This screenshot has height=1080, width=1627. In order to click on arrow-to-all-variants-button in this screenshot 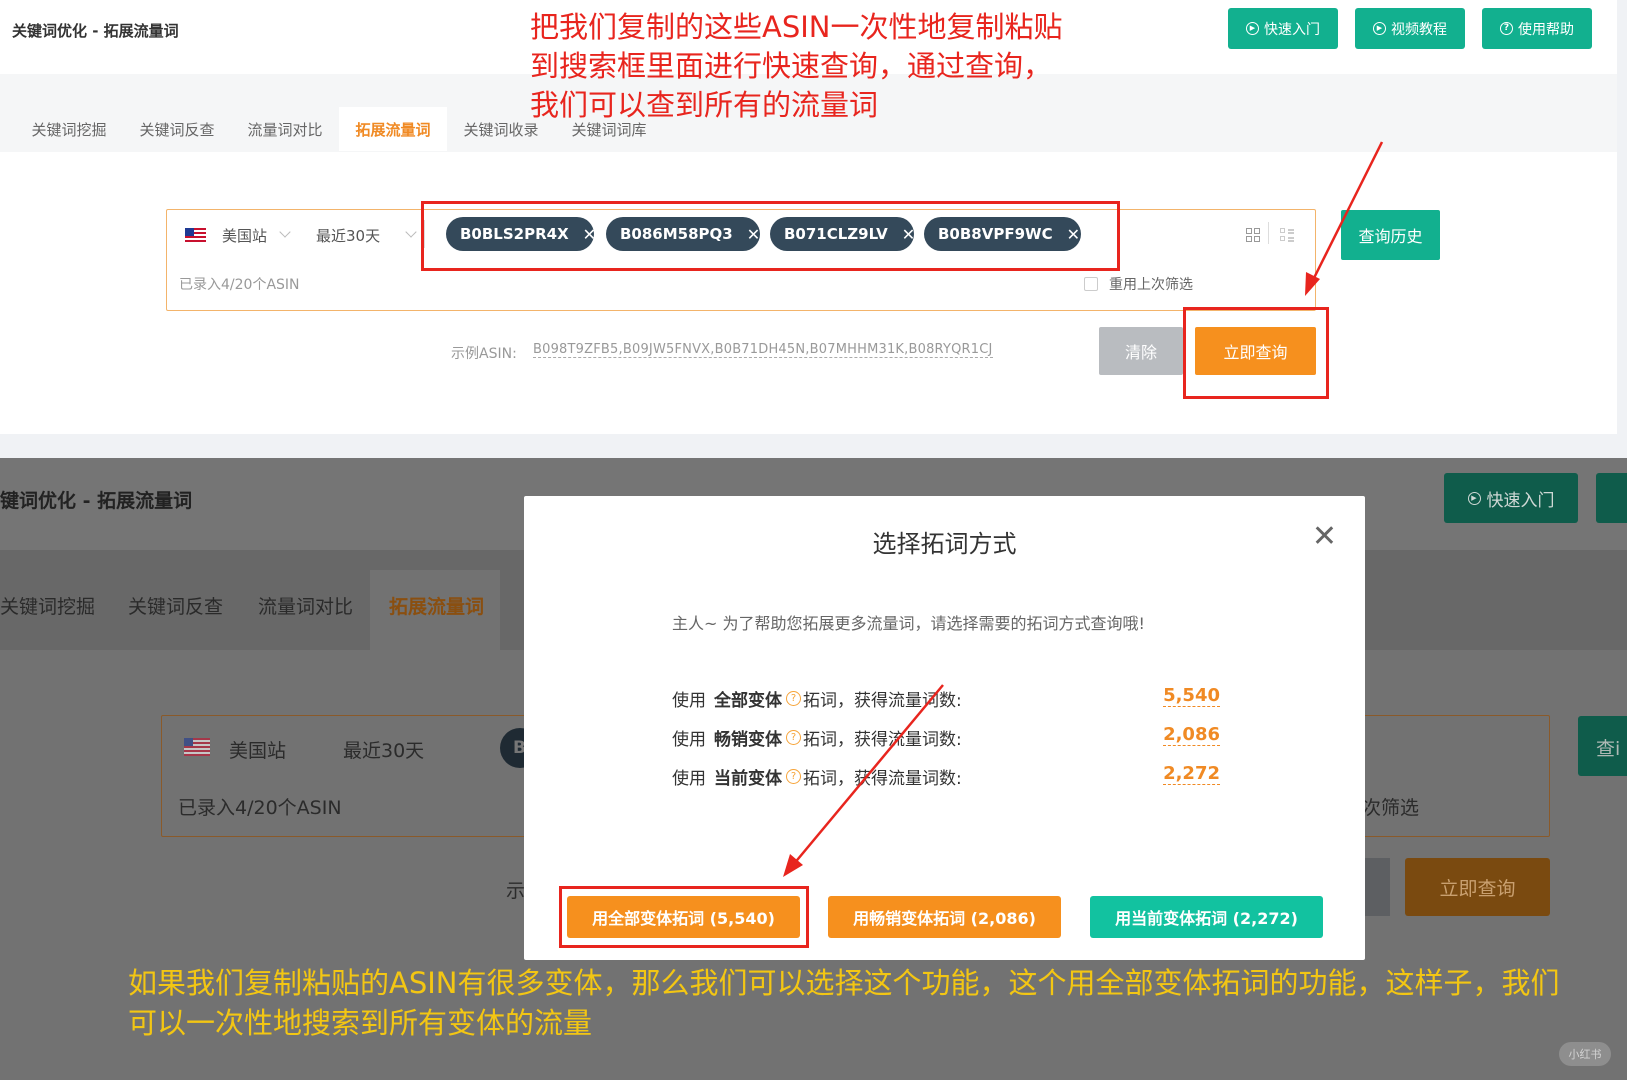, I will do `click(868, 775)`.